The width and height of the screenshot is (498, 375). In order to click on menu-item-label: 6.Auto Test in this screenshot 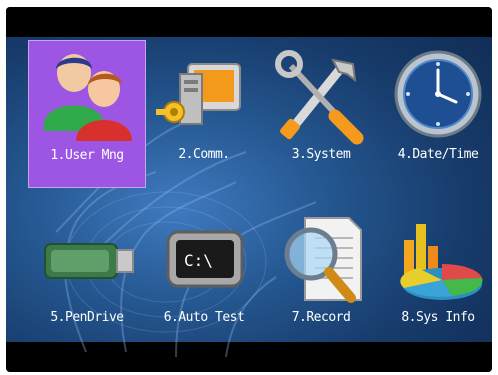, I will do `click(204, 317)`.